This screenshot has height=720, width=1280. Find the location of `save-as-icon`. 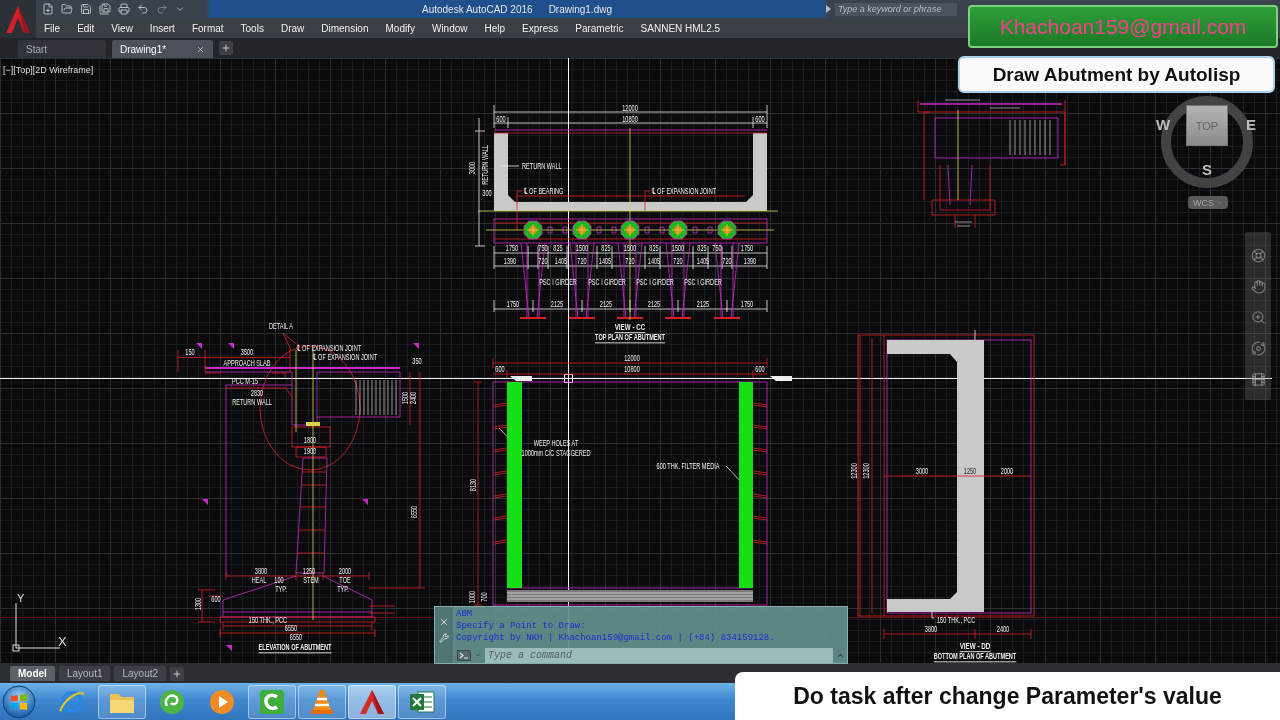

save-as-icon is located at coordinates (105, 9).